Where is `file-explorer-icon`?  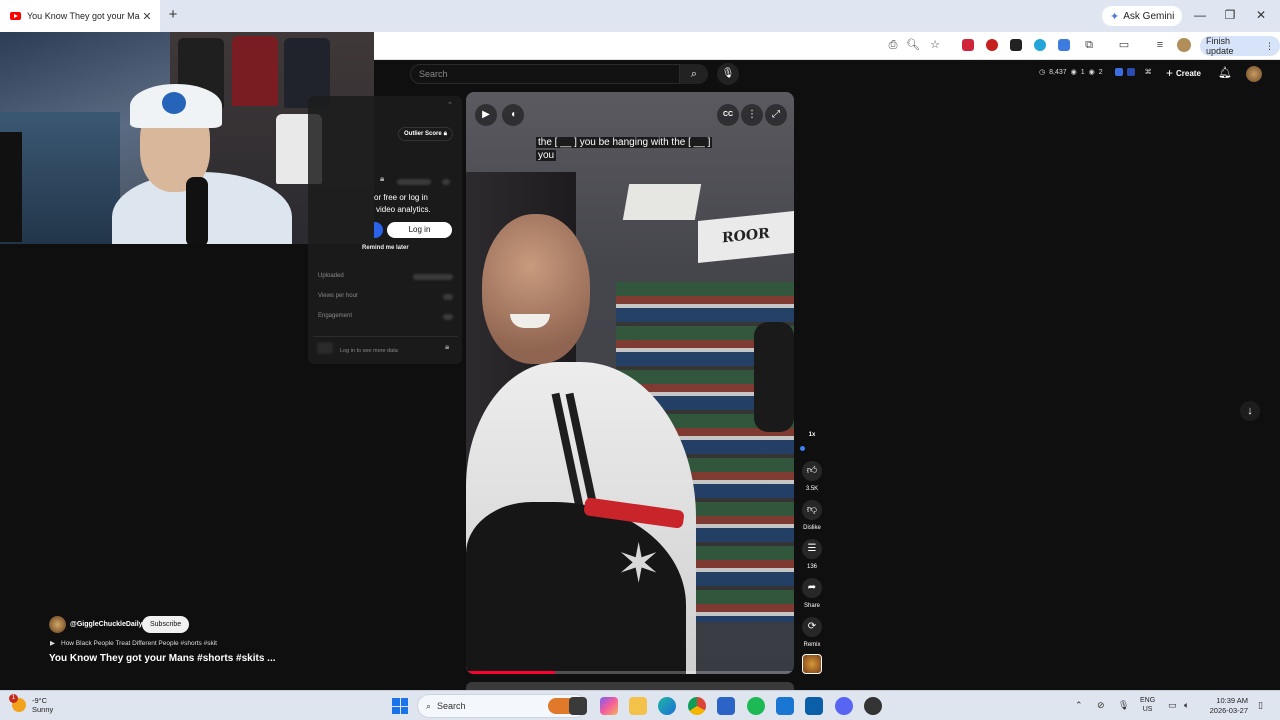 file-explorer-icon is located at coordinates (638, 706).